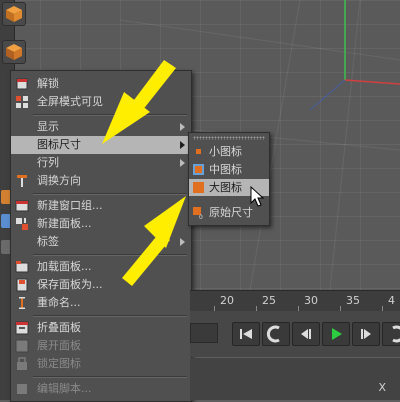 The width and height of the screenshot is (400, 402). Describe the element at coordinates (391, 300) in the screenshot. I see `tick-label: 4` at that location.